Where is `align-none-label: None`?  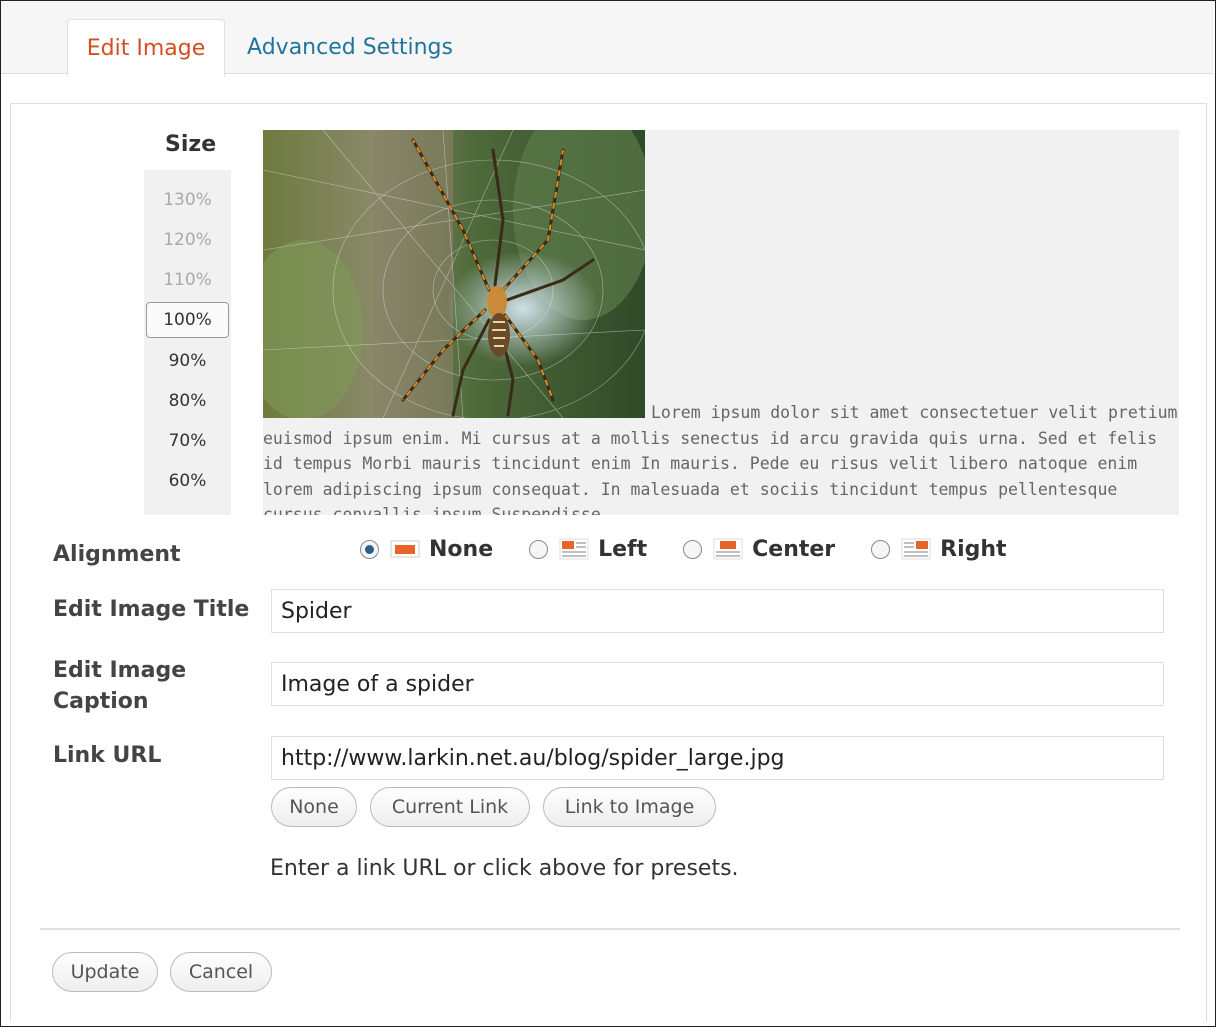 align-none-label: None is located at coordinates (461, 549).